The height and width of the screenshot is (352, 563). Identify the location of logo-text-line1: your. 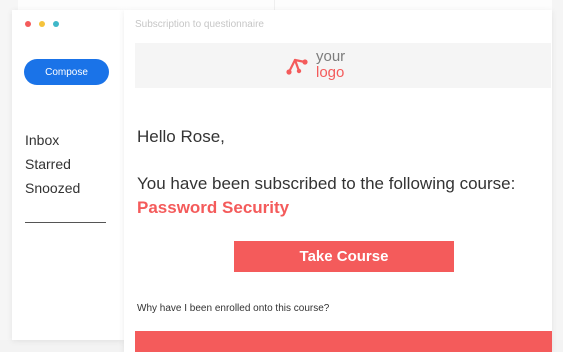
(331, 56).